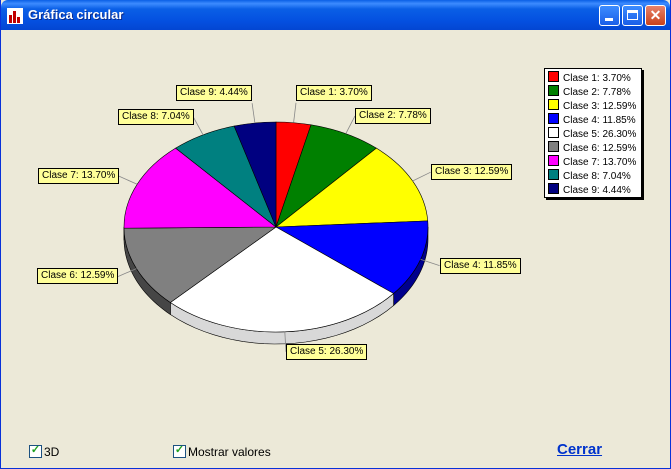  I want to click on checkbox-3d: ✓ 3D, so click(44, 451).